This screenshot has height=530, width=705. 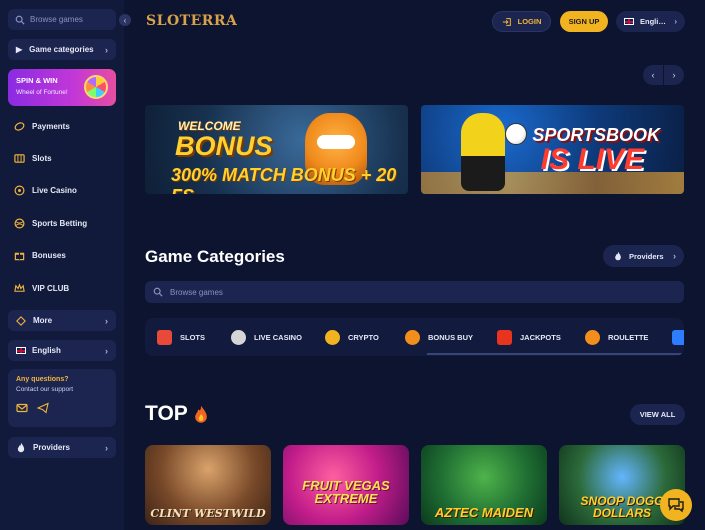 What do you see at coordinates (629, 21) in the screenshot?
I see `uk-flag-icon` at bounding box center [629, 21].